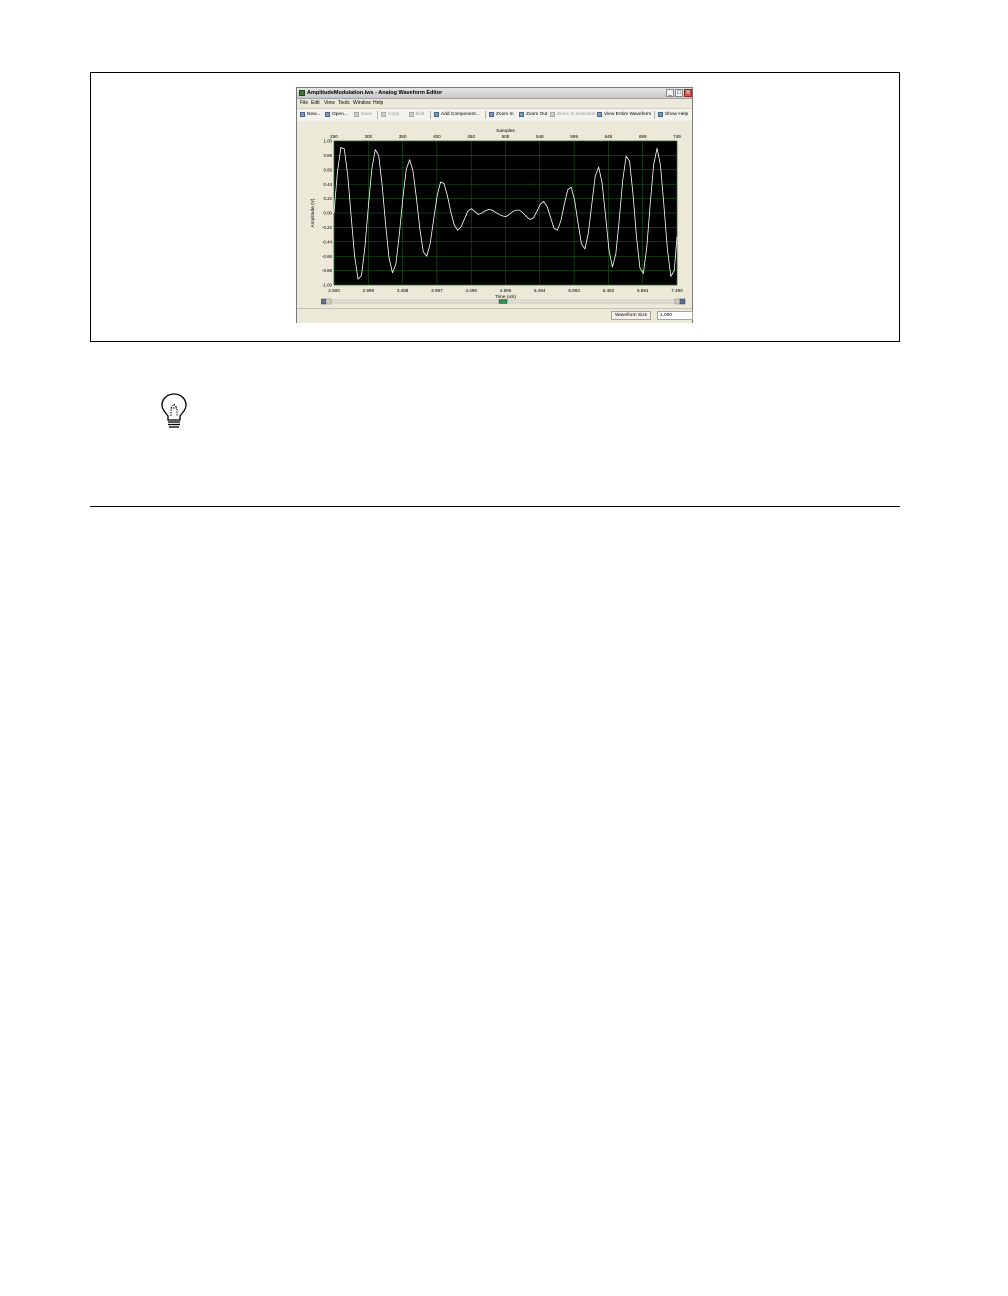 The image size is (1008, 1296). I want to click on y-axis-label: Amplitude (V), so click(313, 212).